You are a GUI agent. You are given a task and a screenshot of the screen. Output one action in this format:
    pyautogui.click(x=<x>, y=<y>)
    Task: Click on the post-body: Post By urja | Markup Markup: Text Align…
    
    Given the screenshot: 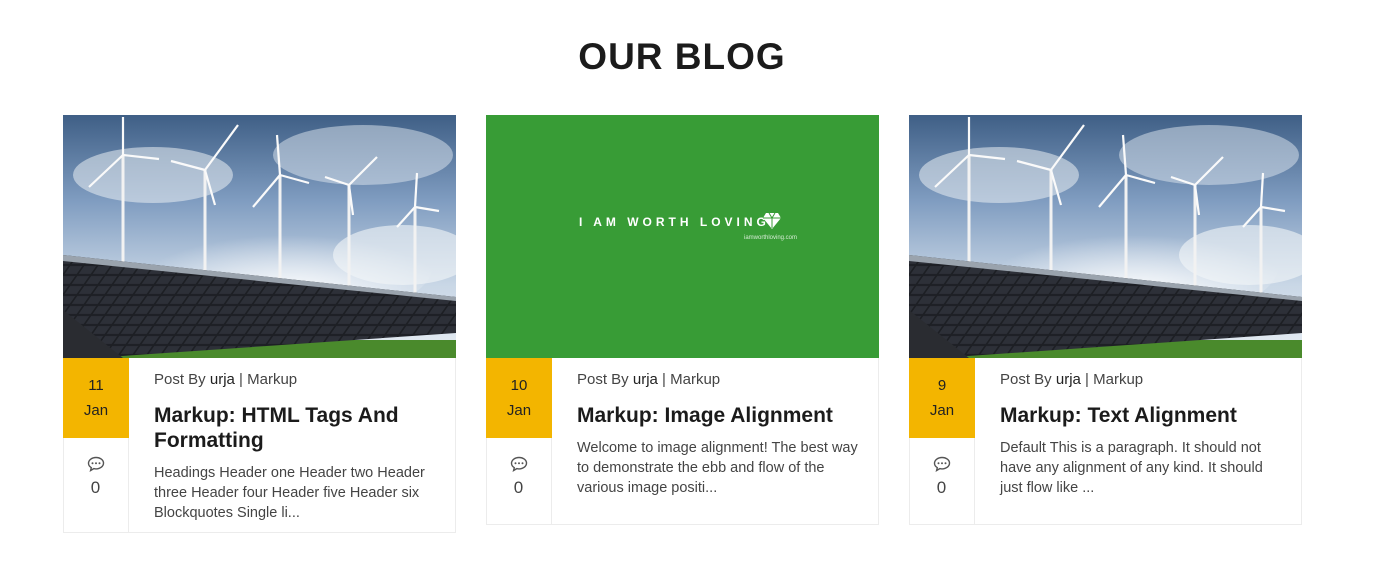 What is the action you would take?
    pyautogui.click(x=1144, y=434)
    